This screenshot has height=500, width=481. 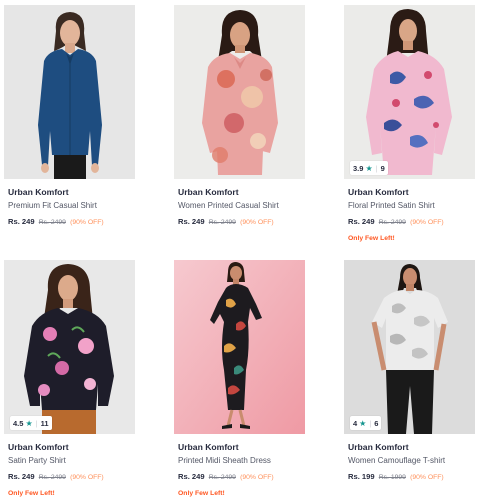 I want to click on rating-count: 6, so click(x=376, y=423).